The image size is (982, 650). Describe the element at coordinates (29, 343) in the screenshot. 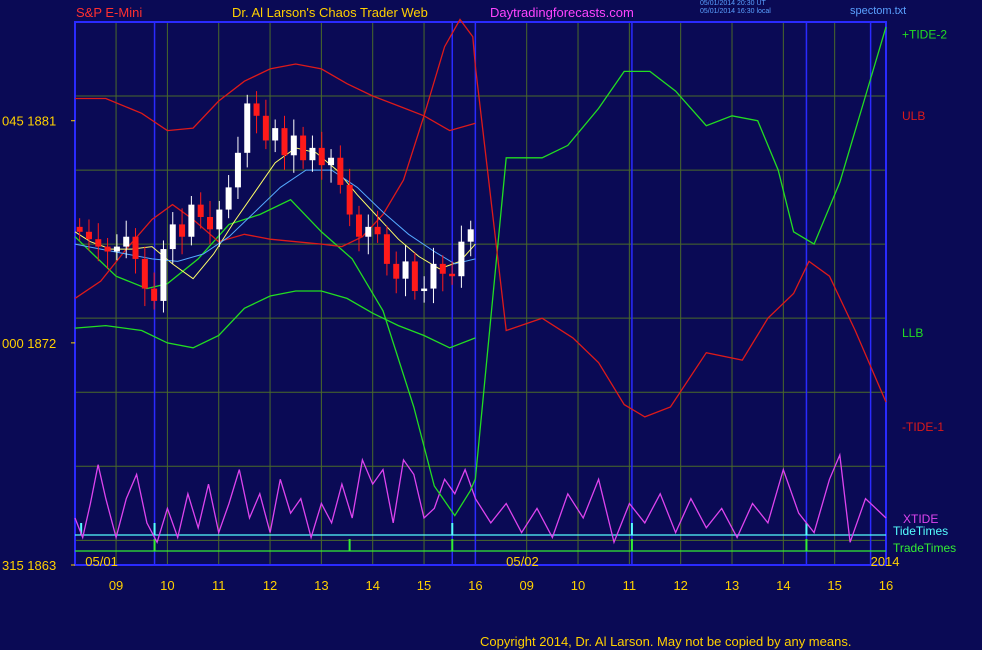

I see `y-axis-label: 000 1872` at that location.